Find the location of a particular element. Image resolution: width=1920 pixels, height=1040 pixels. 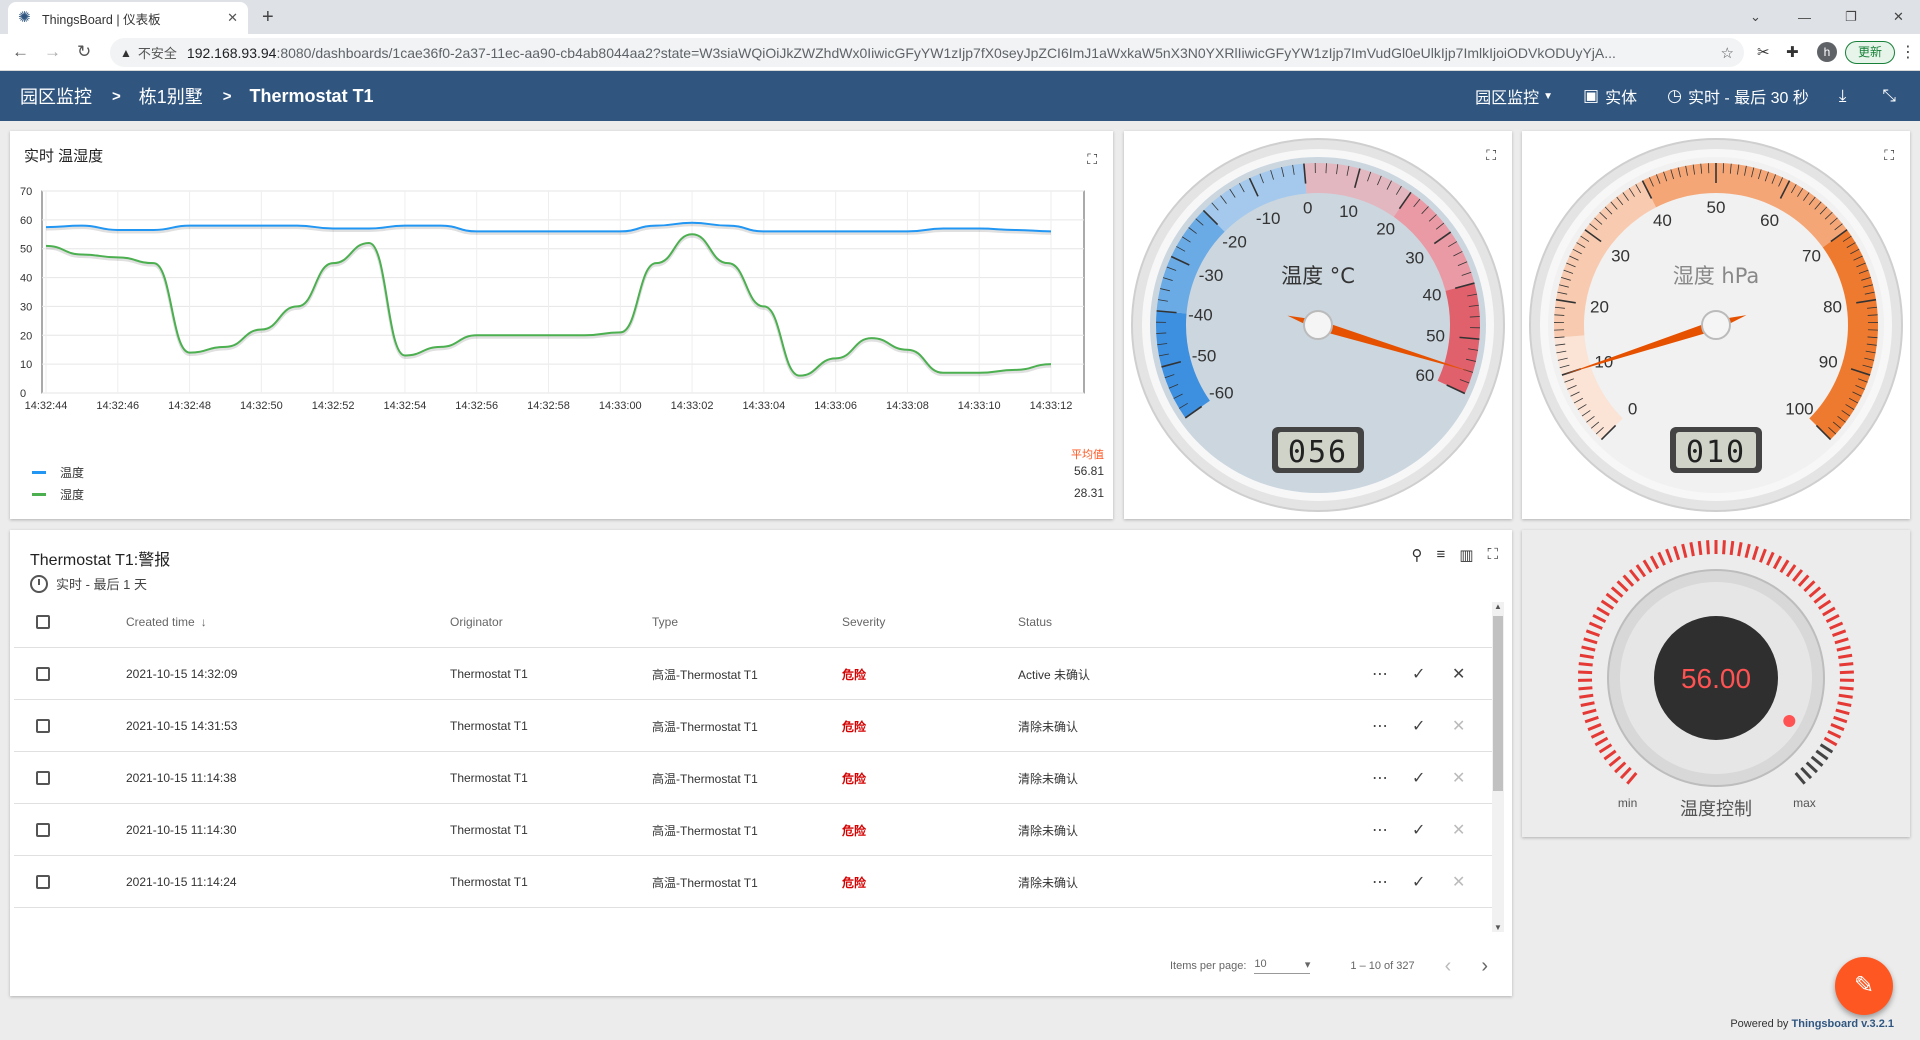

alarms-timewindow: 实时 - 最后 1 天 is located at coordinates (88, 583).